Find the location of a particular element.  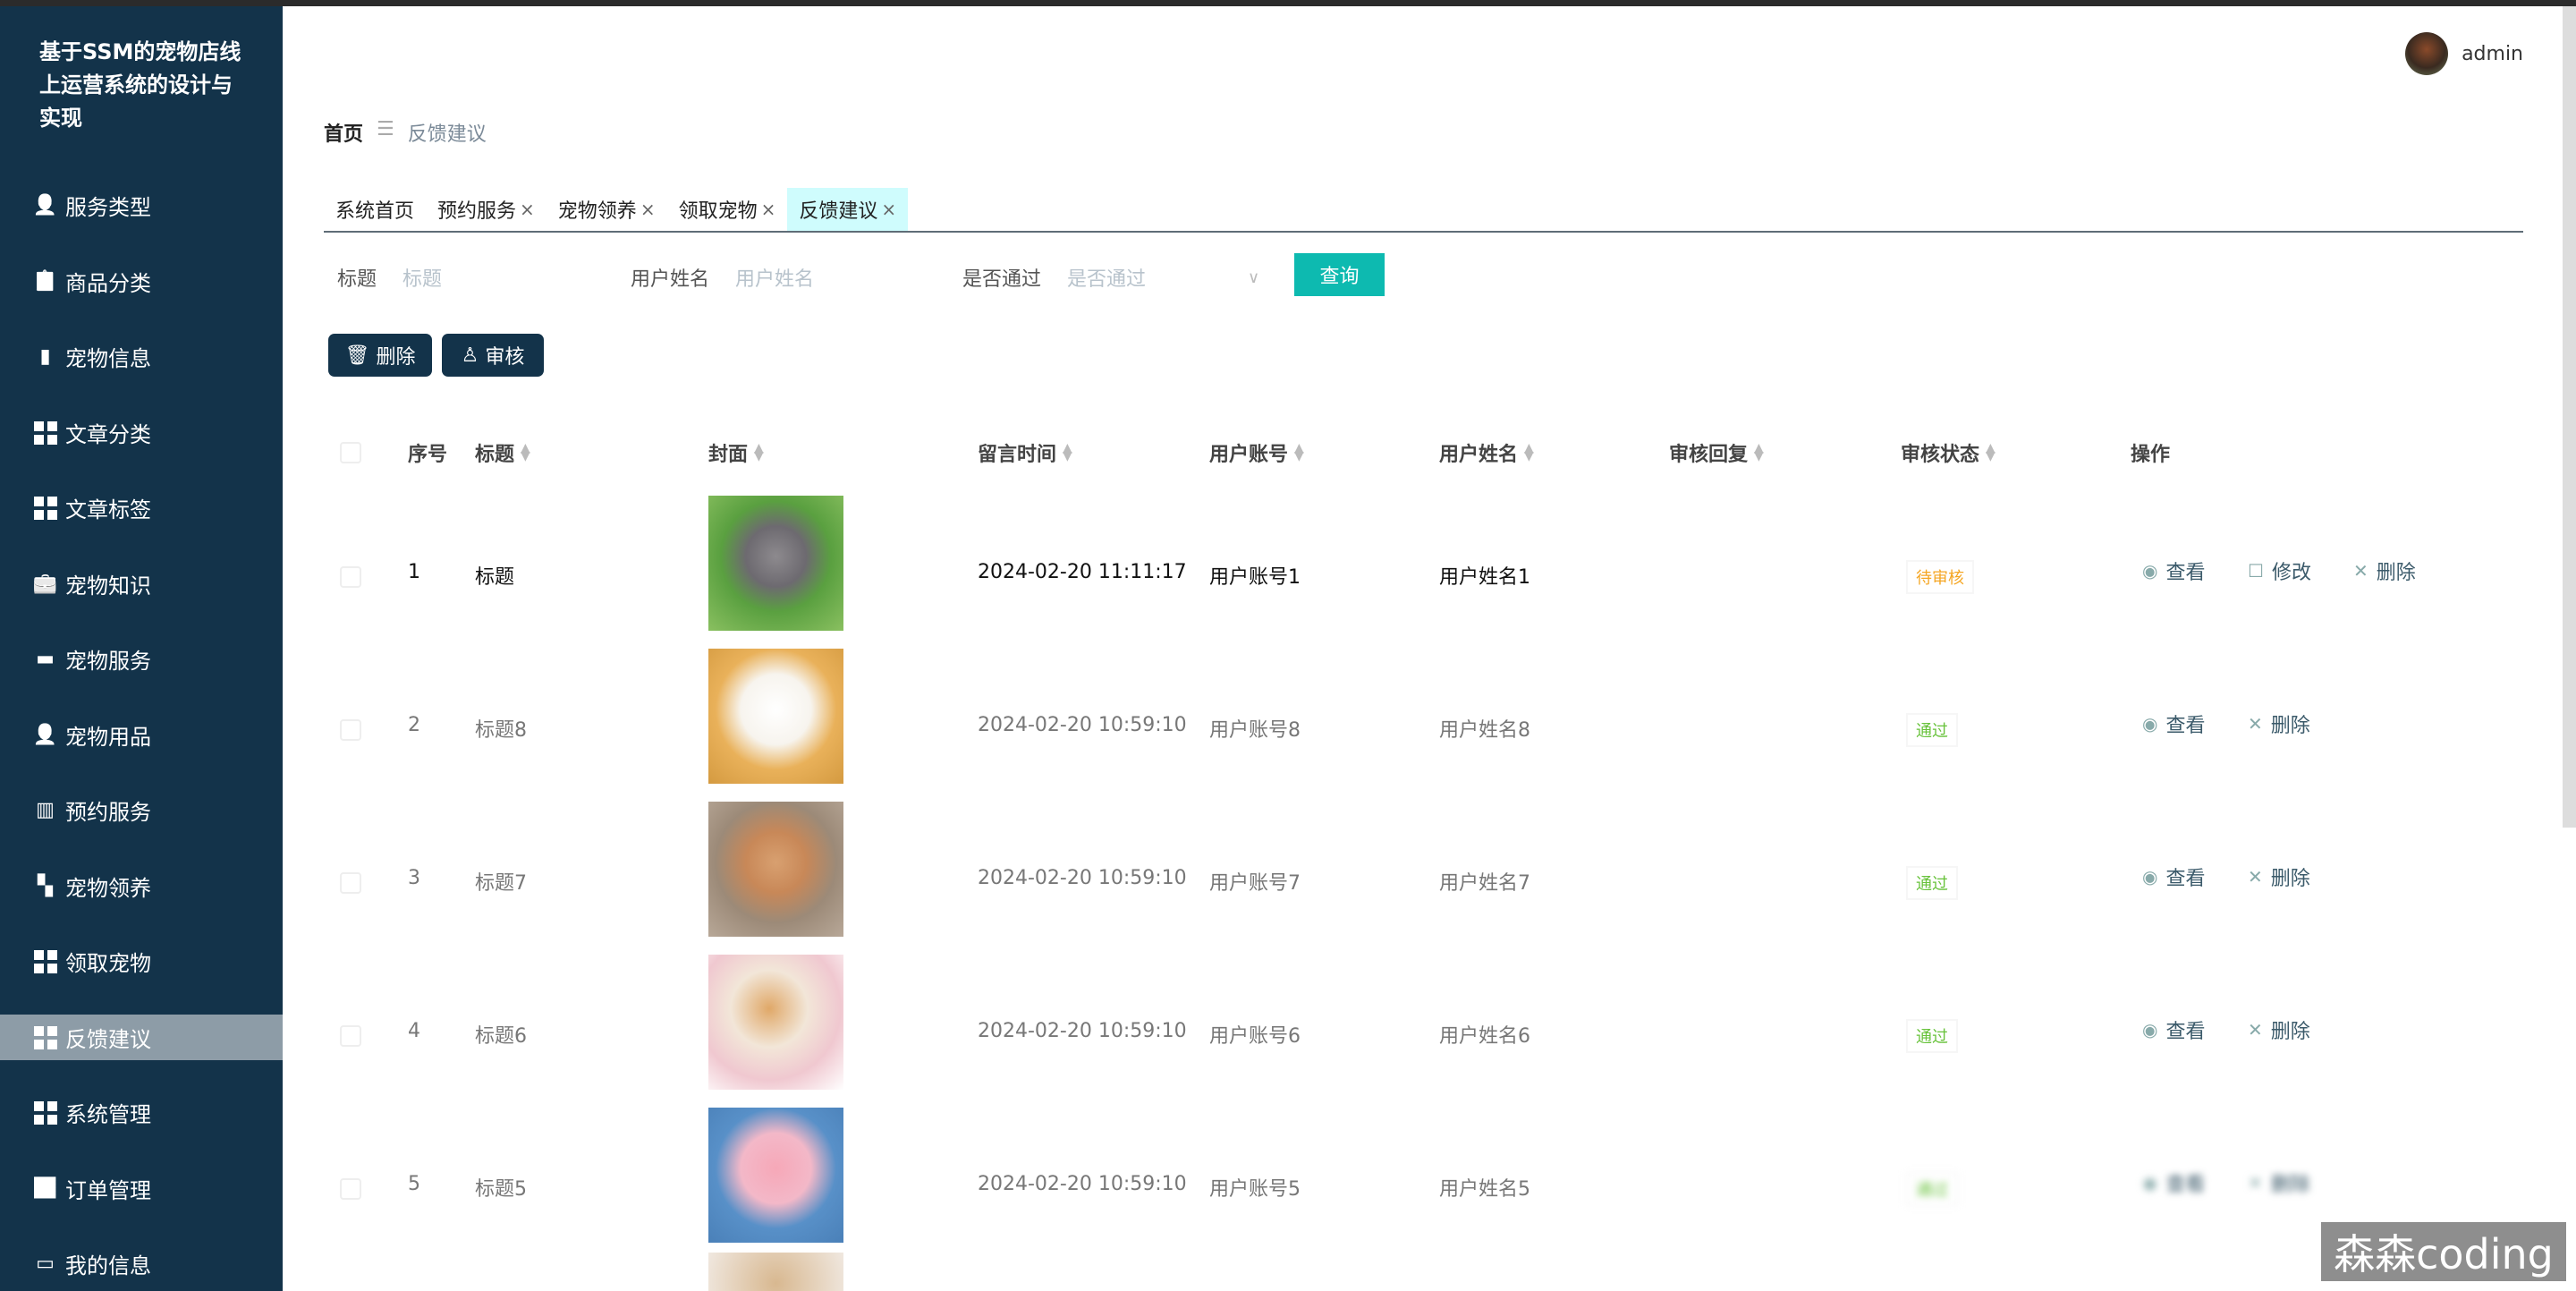

sidebar-item: 文章分类 is located at coordinates (141, 432).